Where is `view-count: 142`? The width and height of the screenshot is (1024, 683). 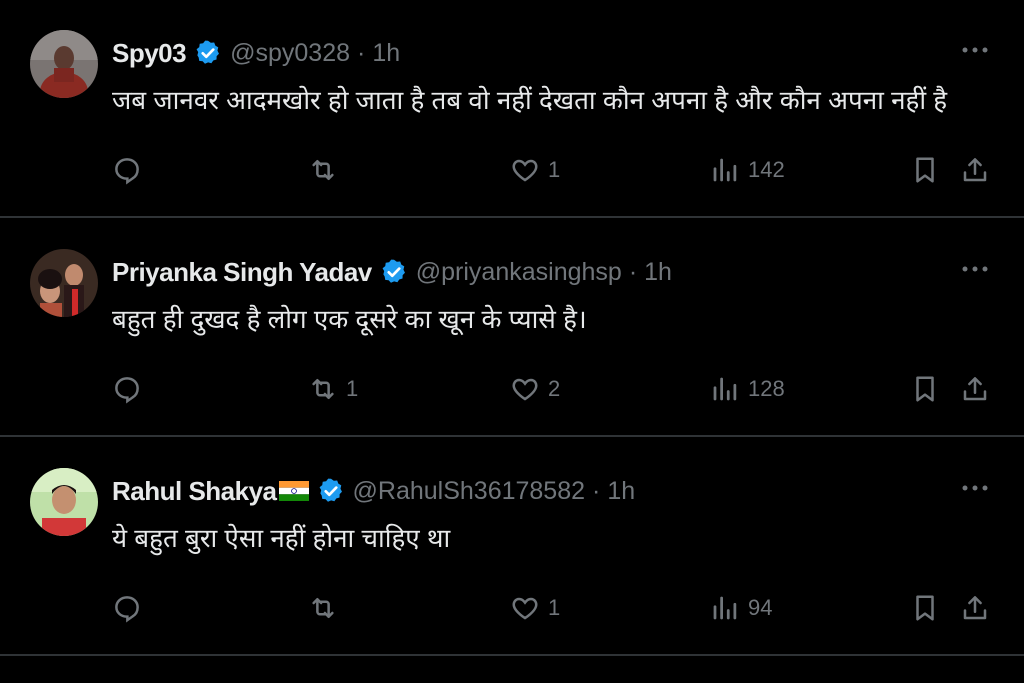 view-count: 142 is located at coordinates (766, 169).